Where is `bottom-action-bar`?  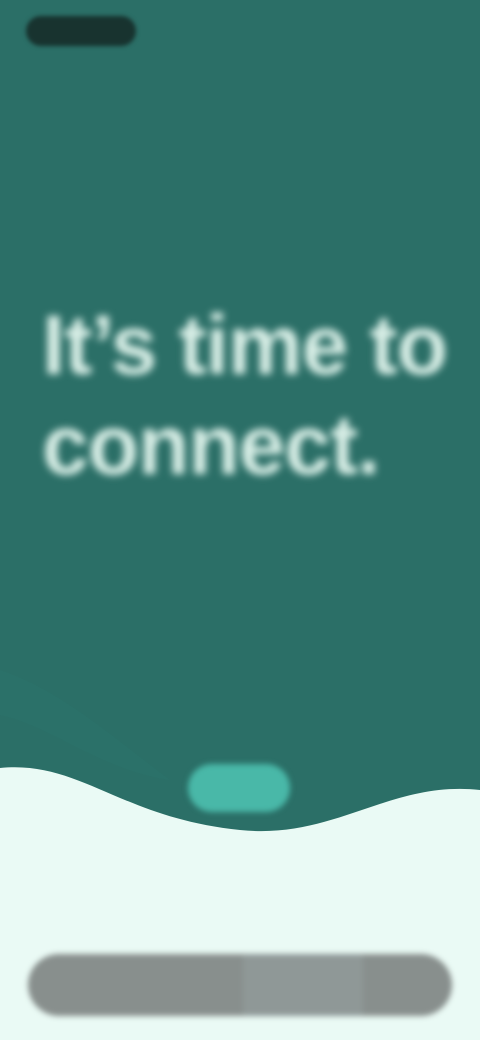 bottom-action-bar is located at coordinates (240, 985).